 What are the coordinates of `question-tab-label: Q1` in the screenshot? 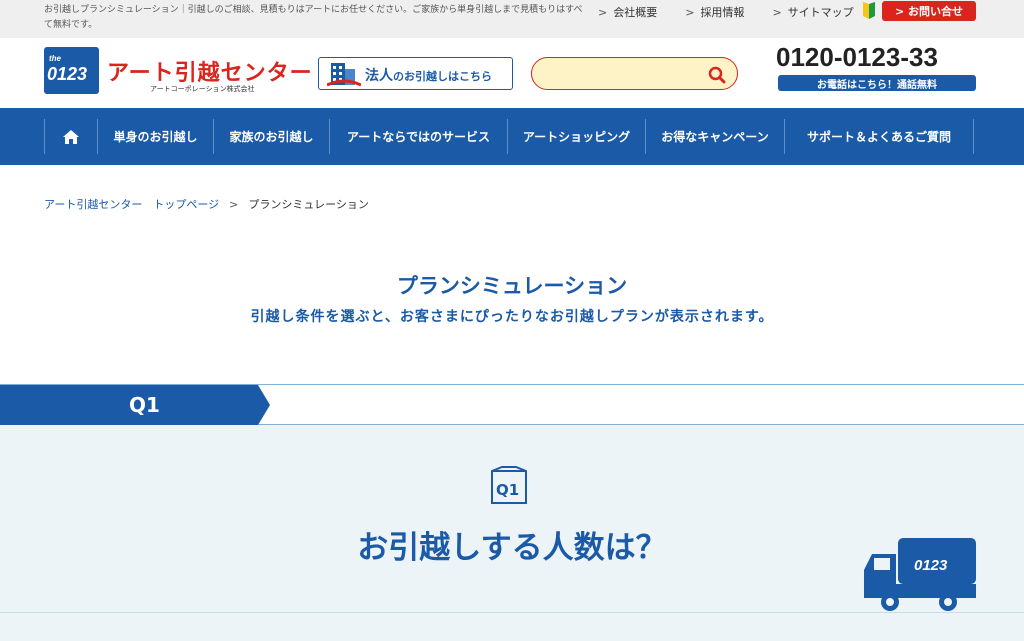 It's located at (144, 405).